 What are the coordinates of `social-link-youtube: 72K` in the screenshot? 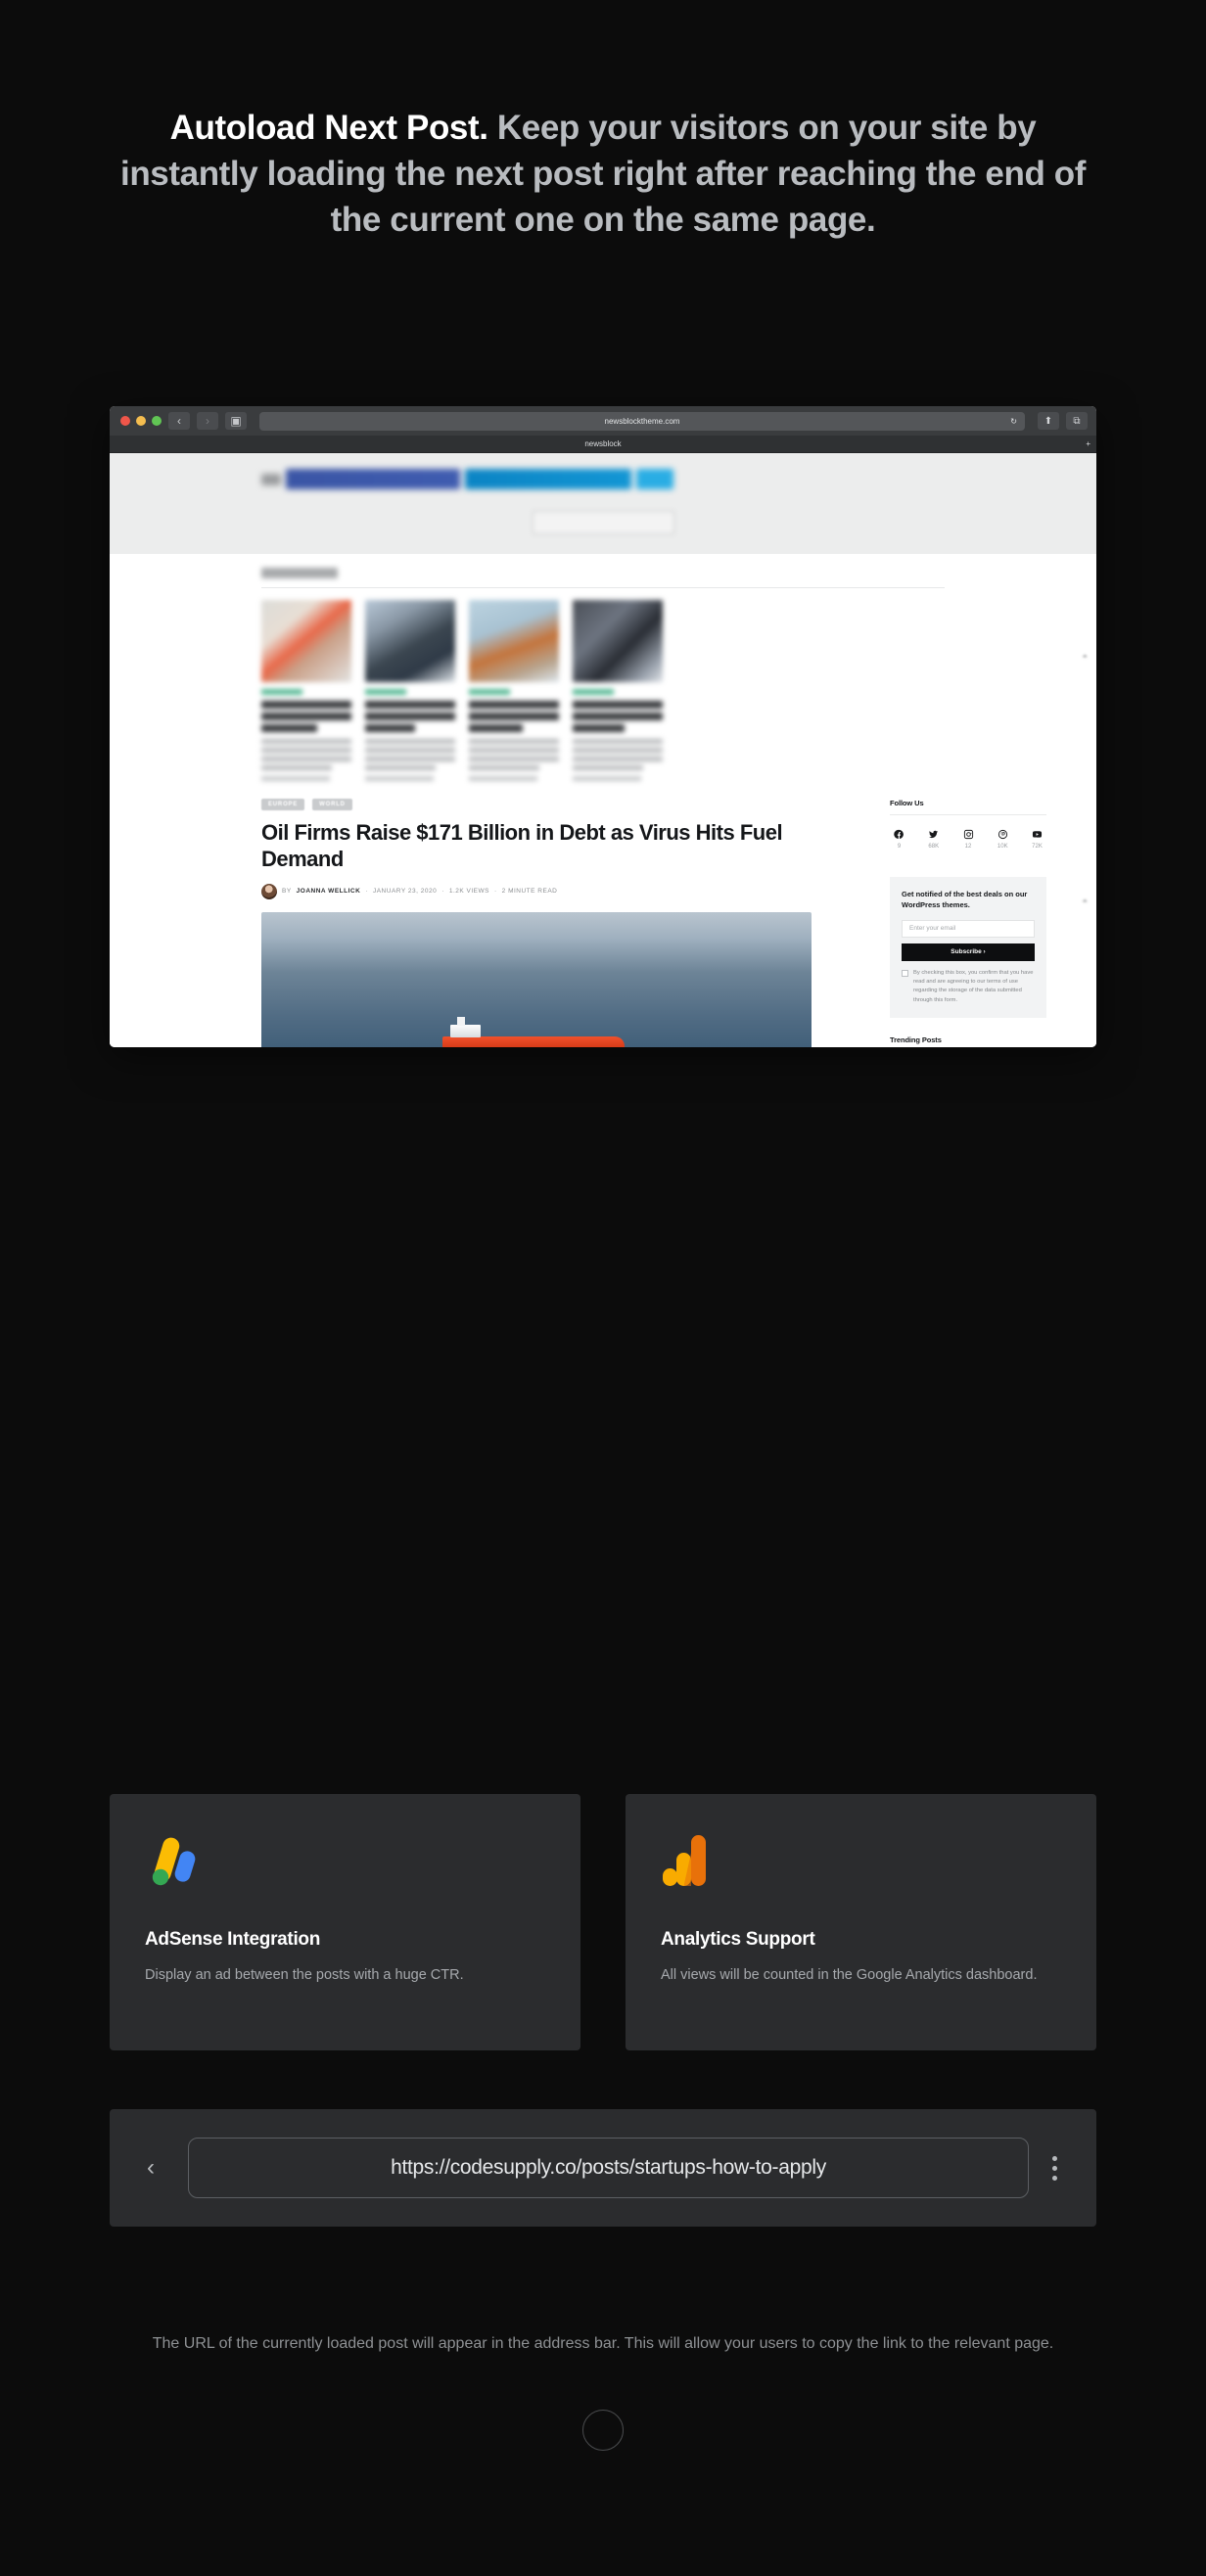 It's located at (1037, 840).